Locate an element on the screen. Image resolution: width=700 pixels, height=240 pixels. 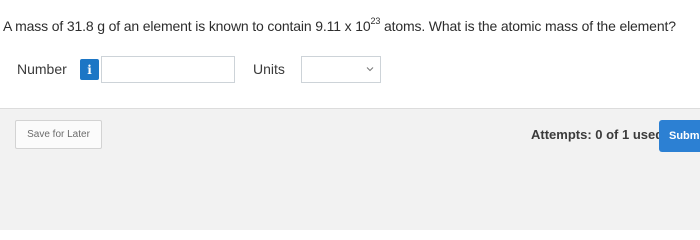
question-text-middle: of an element is known to contain is located at coordinates (210, 26).